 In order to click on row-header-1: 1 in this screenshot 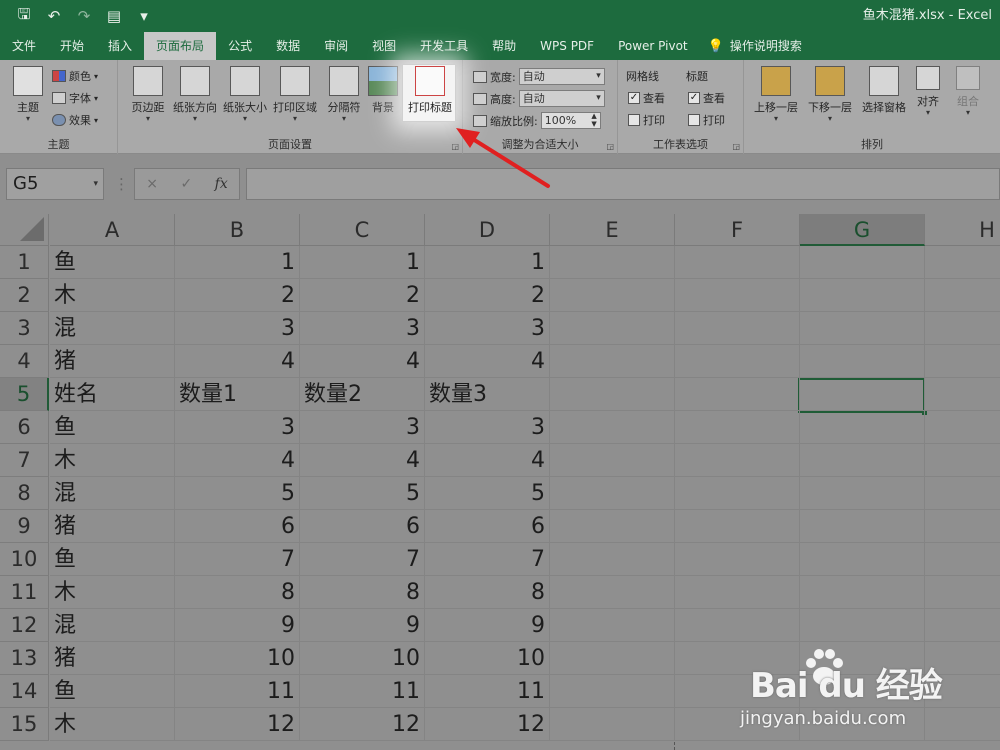, I will do `click(24, 262)`.